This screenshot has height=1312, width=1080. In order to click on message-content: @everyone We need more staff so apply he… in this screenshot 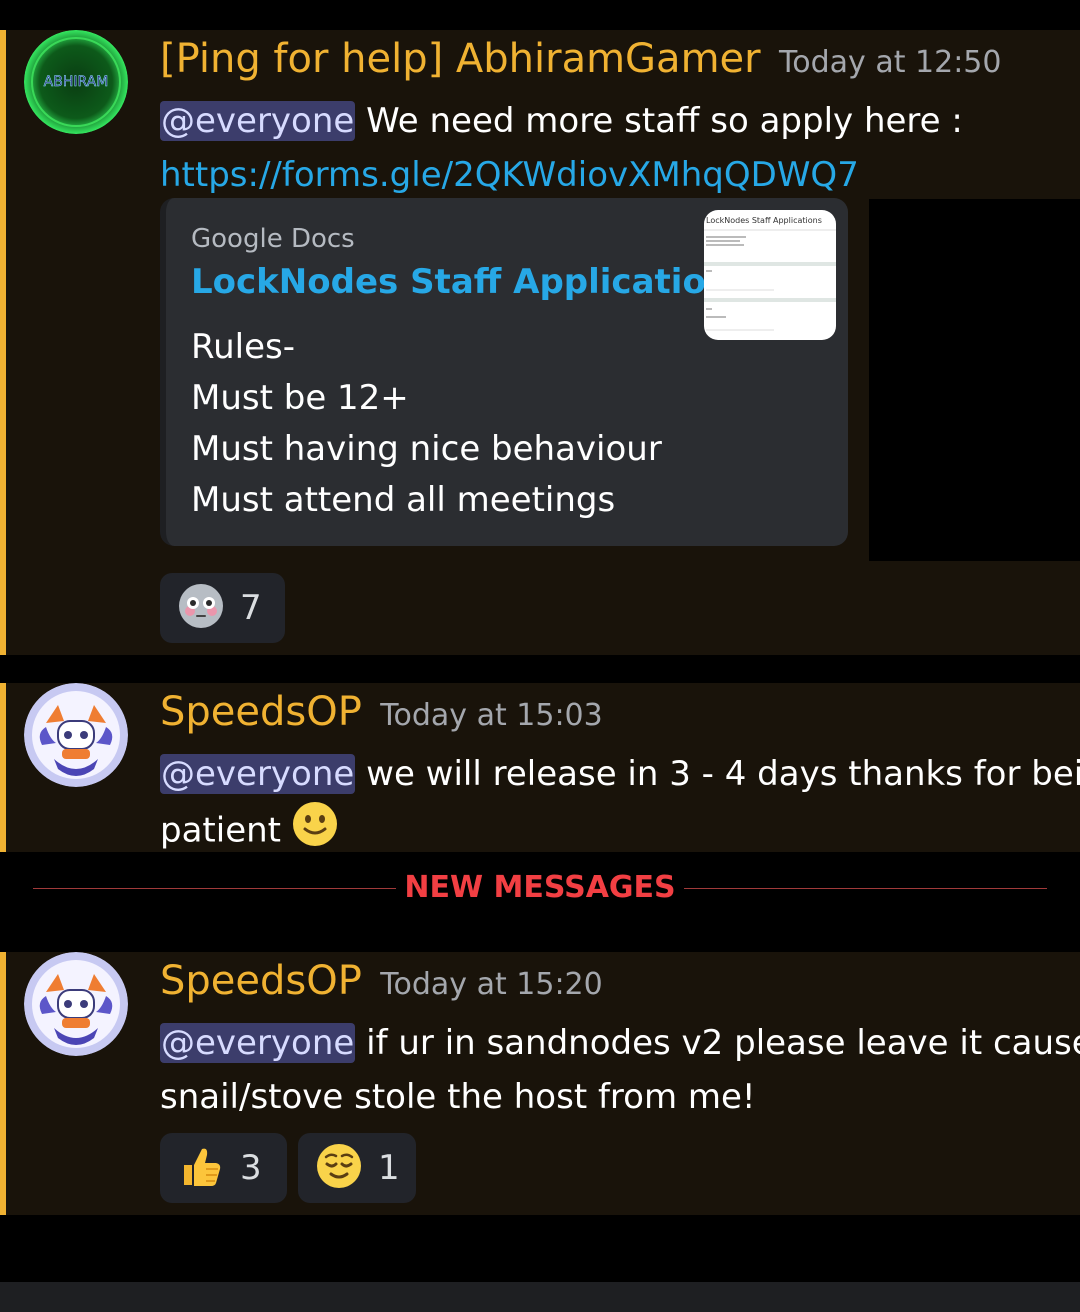, I will do `click(561, 148)`.